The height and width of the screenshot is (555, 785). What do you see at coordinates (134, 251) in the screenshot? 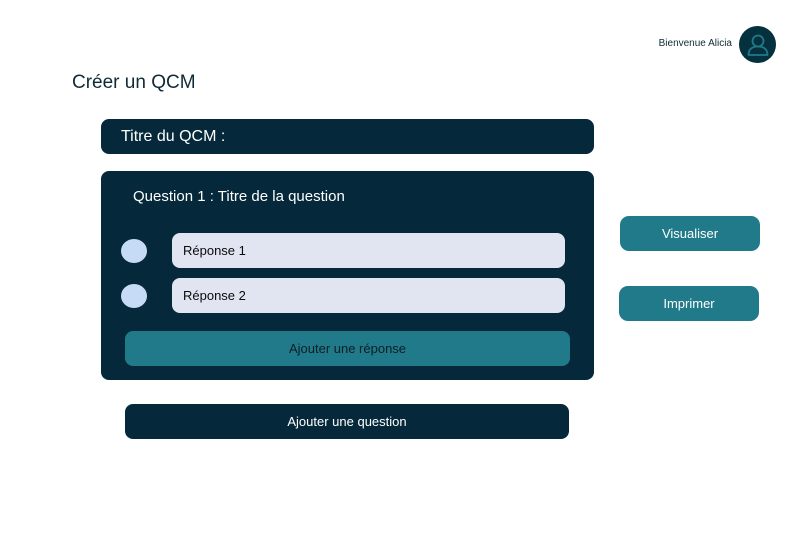
I see `answer-1-radio` at bounding box center [134, 251].